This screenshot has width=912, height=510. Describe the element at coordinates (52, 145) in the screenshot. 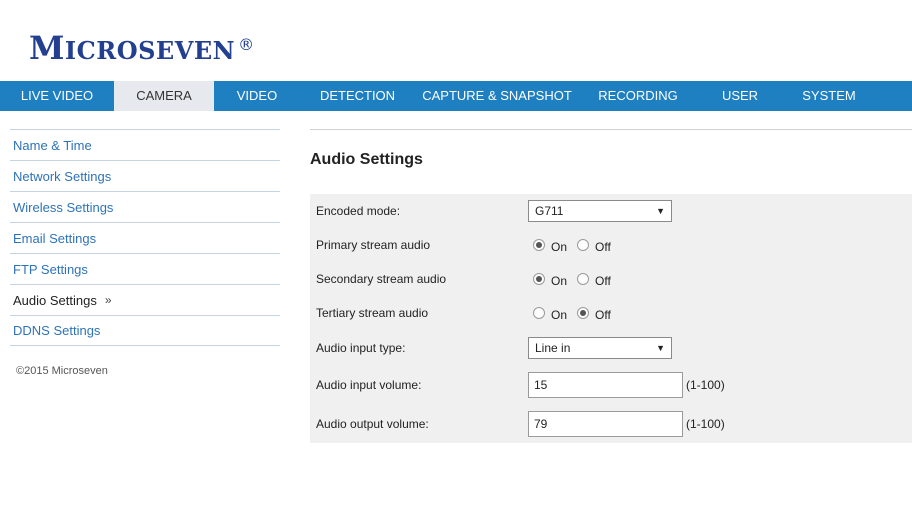

I see `sidebar-item-label: Name & Time` at that location.